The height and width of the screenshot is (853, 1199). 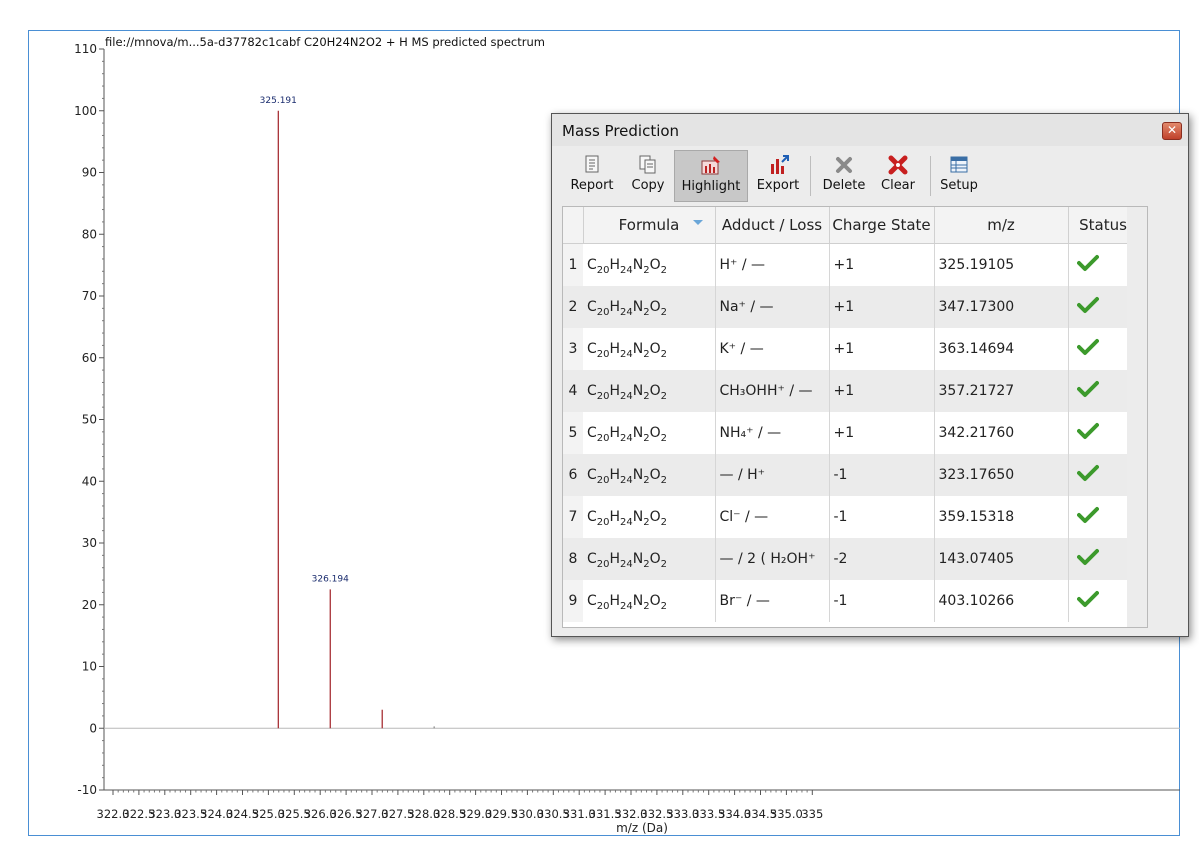 I want to click on charge-cell: -1, so click(x=882, y=601).